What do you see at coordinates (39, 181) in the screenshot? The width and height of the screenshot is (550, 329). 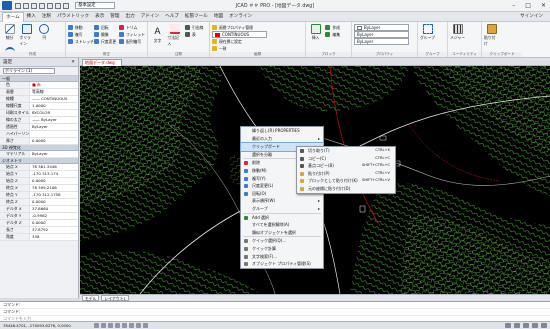 I see `property-row: 始点 Z 0.0000` at bounding box center [39, 181].